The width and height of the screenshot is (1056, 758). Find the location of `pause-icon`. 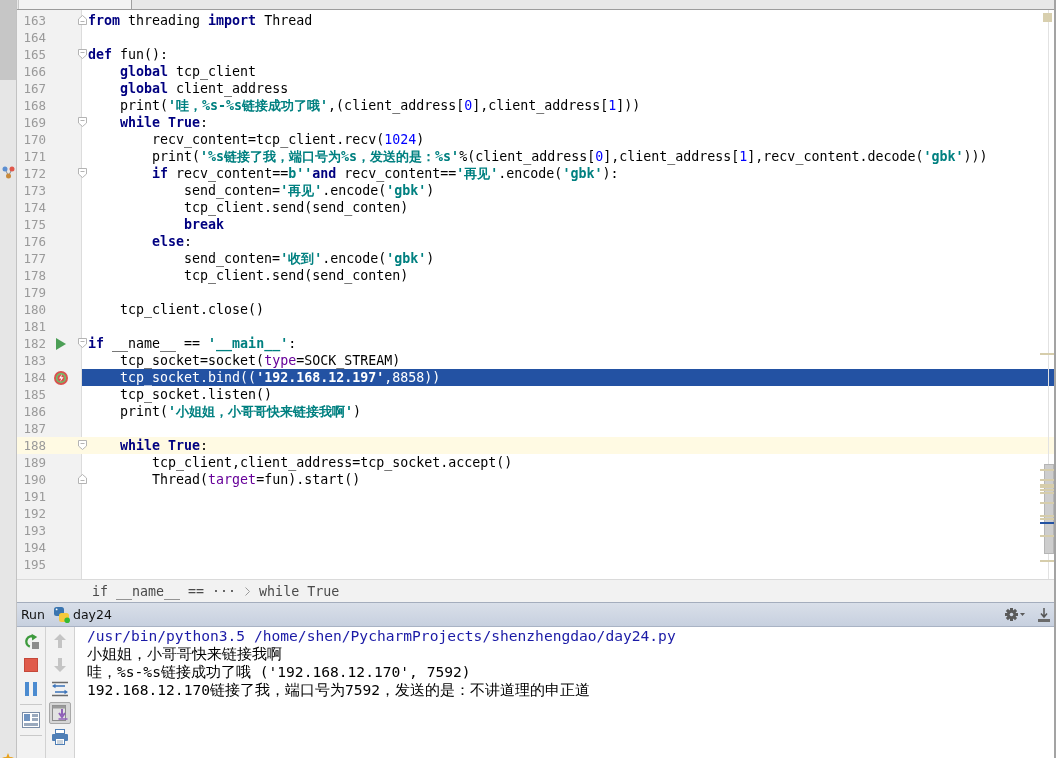

pause-icon is located at coordinates (31, 689).